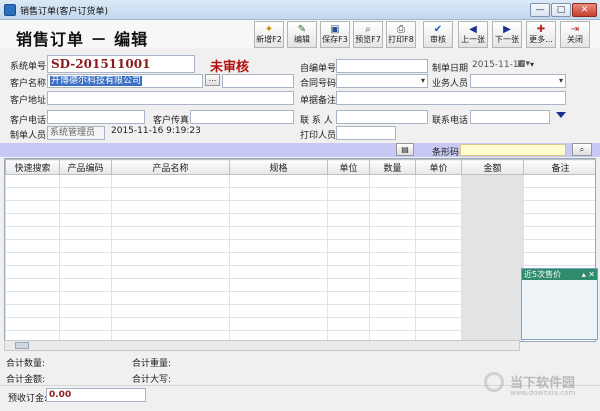 This screenshot has width=600, height=411. What do you see at coordinates (510, 117) in the screenshot?
I see `contact-phone-input` at bounding box center [510, 117].